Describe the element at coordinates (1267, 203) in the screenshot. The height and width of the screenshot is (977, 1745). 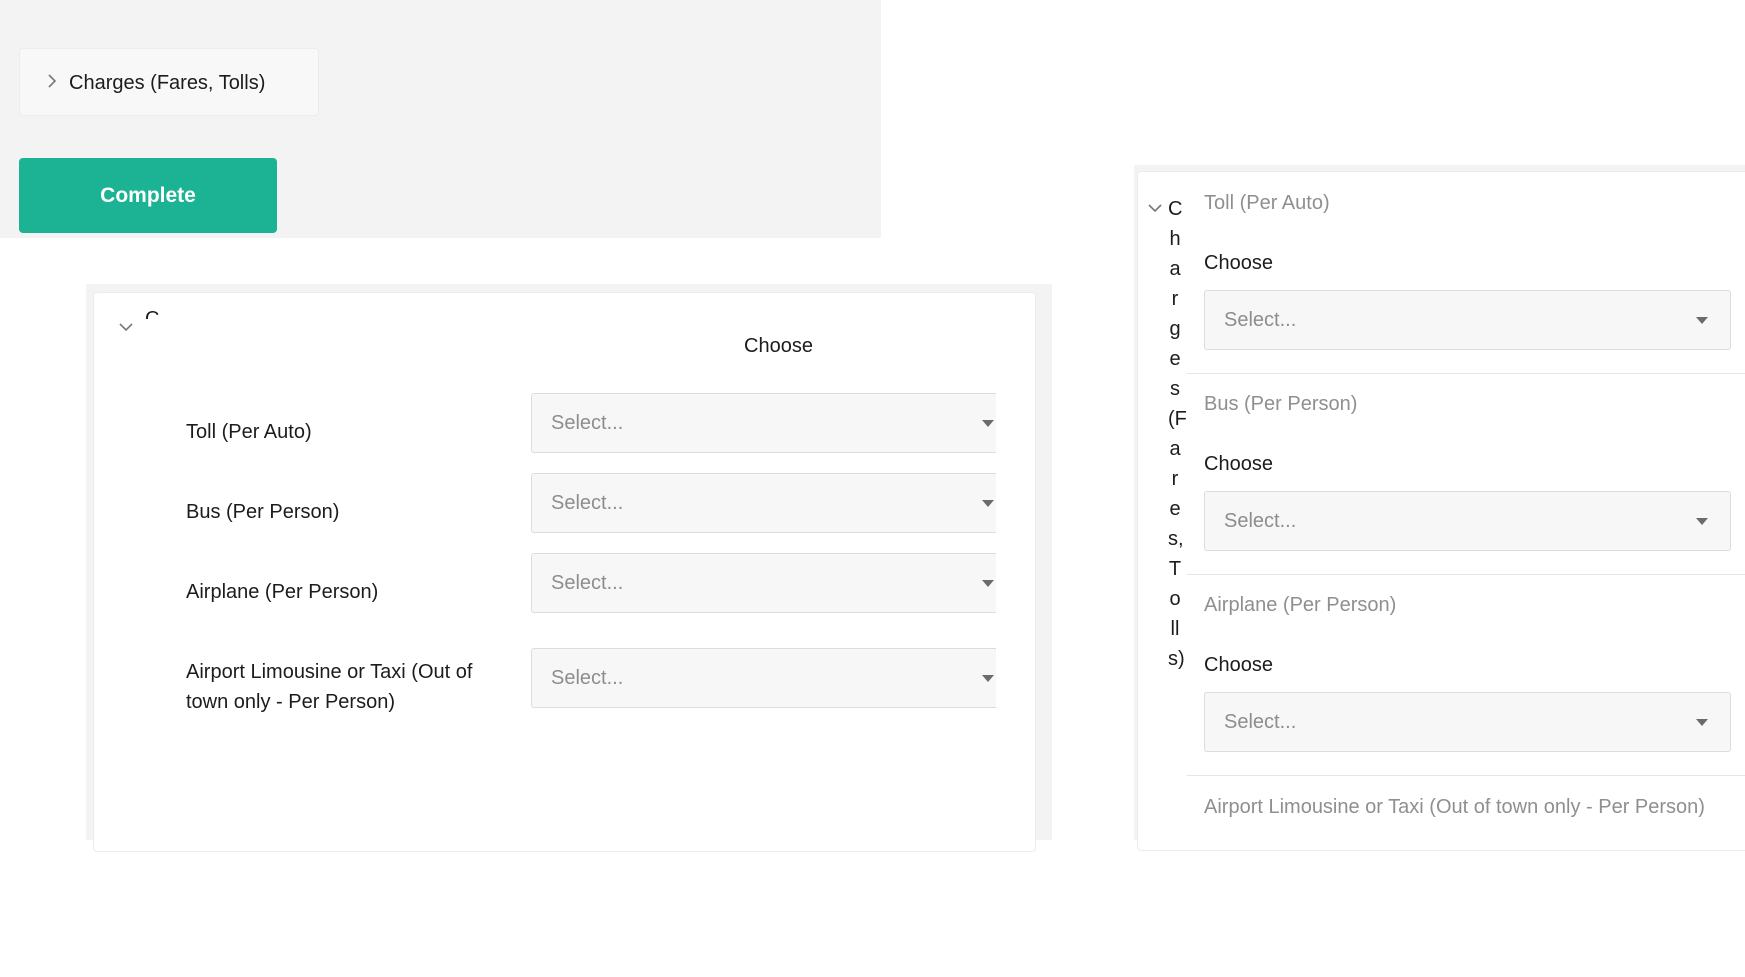
I see `section-title: Toll (Per Auto)` at that location.